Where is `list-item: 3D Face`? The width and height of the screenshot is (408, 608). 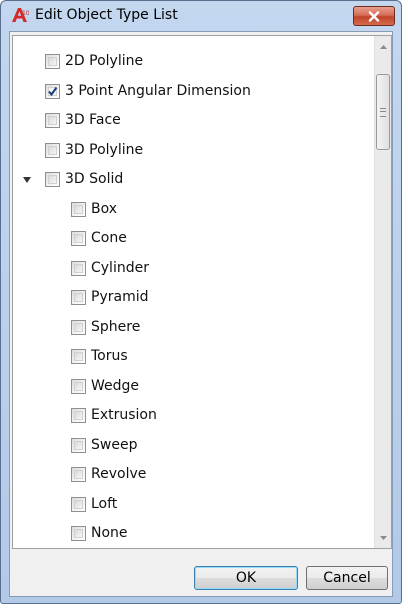
list-item: 3D Face is located at coordinates (193, 121).